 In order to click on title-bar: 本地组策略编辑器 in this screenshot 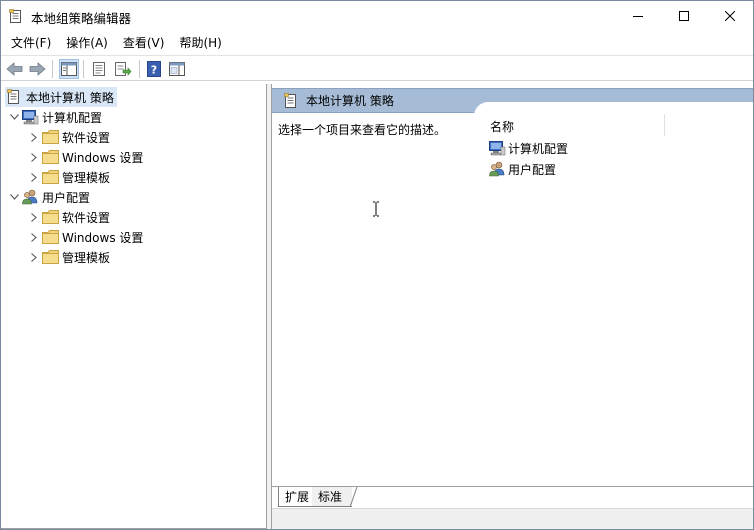, I will do `click(377, 16)`.